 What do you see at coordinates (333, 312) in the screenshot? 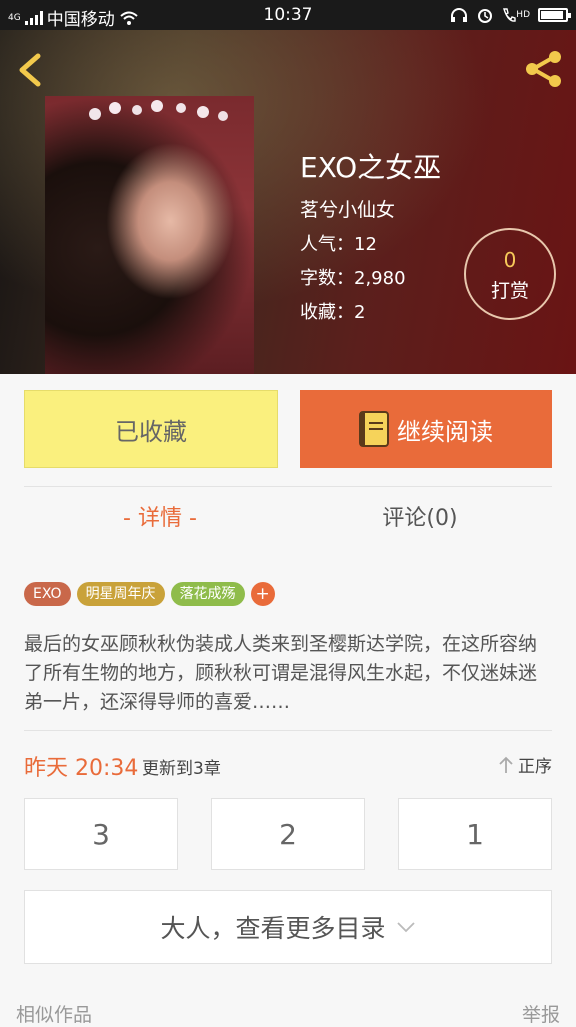
I see `favorites-stat: 收藏：2` at bounding box center [333, 312].